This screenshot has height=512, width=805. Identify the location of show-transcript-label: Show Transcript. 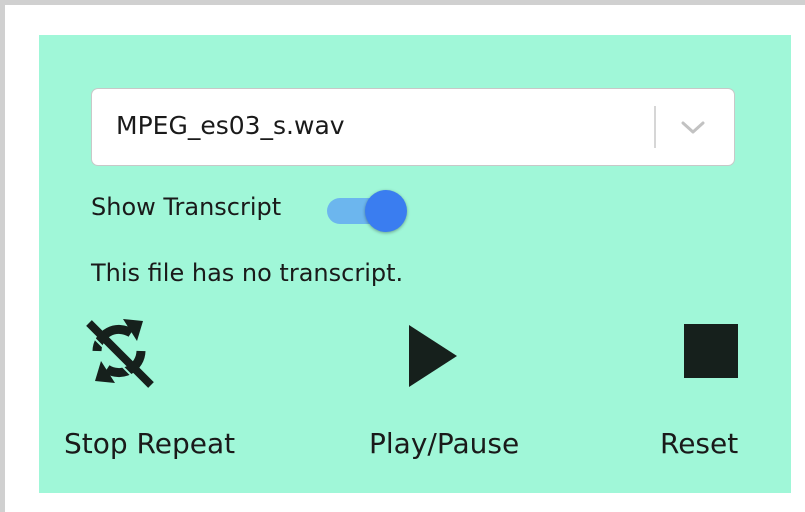
(186, 207).